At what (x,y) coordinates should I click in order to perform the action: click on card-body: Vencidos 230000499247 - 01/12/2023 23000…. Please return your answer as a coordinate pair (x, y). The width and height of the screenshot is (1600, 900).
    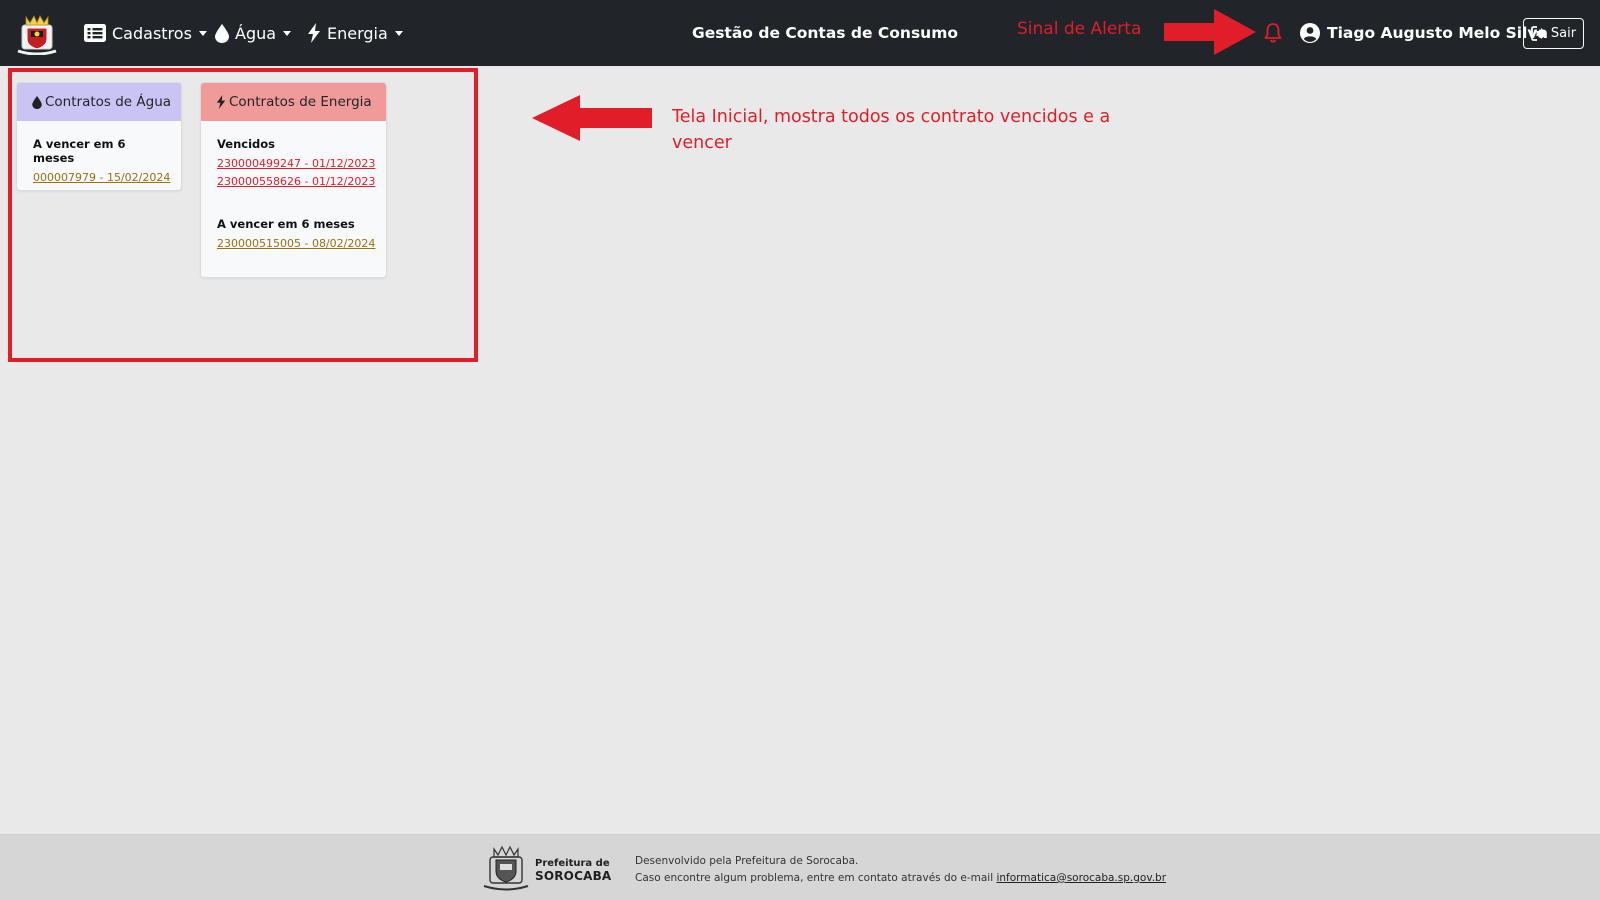
    Looking at the image, I should click on (293, 187).